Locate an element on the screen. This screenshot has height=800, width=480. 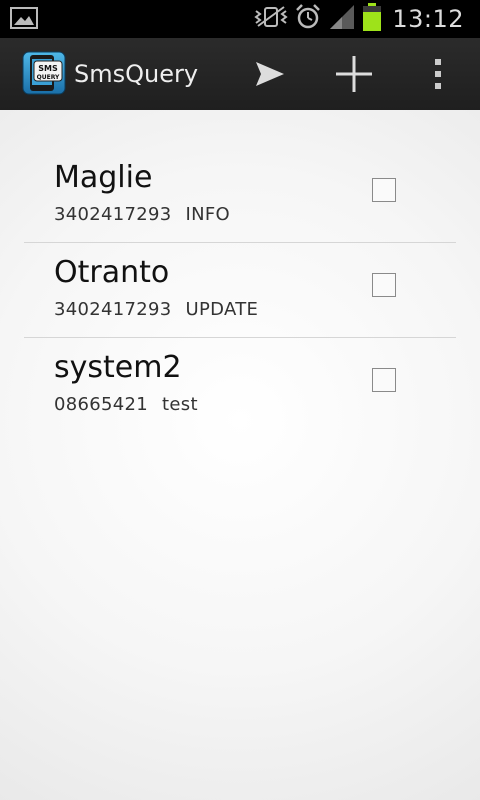
add-icon is located at coordinates (354, 74).